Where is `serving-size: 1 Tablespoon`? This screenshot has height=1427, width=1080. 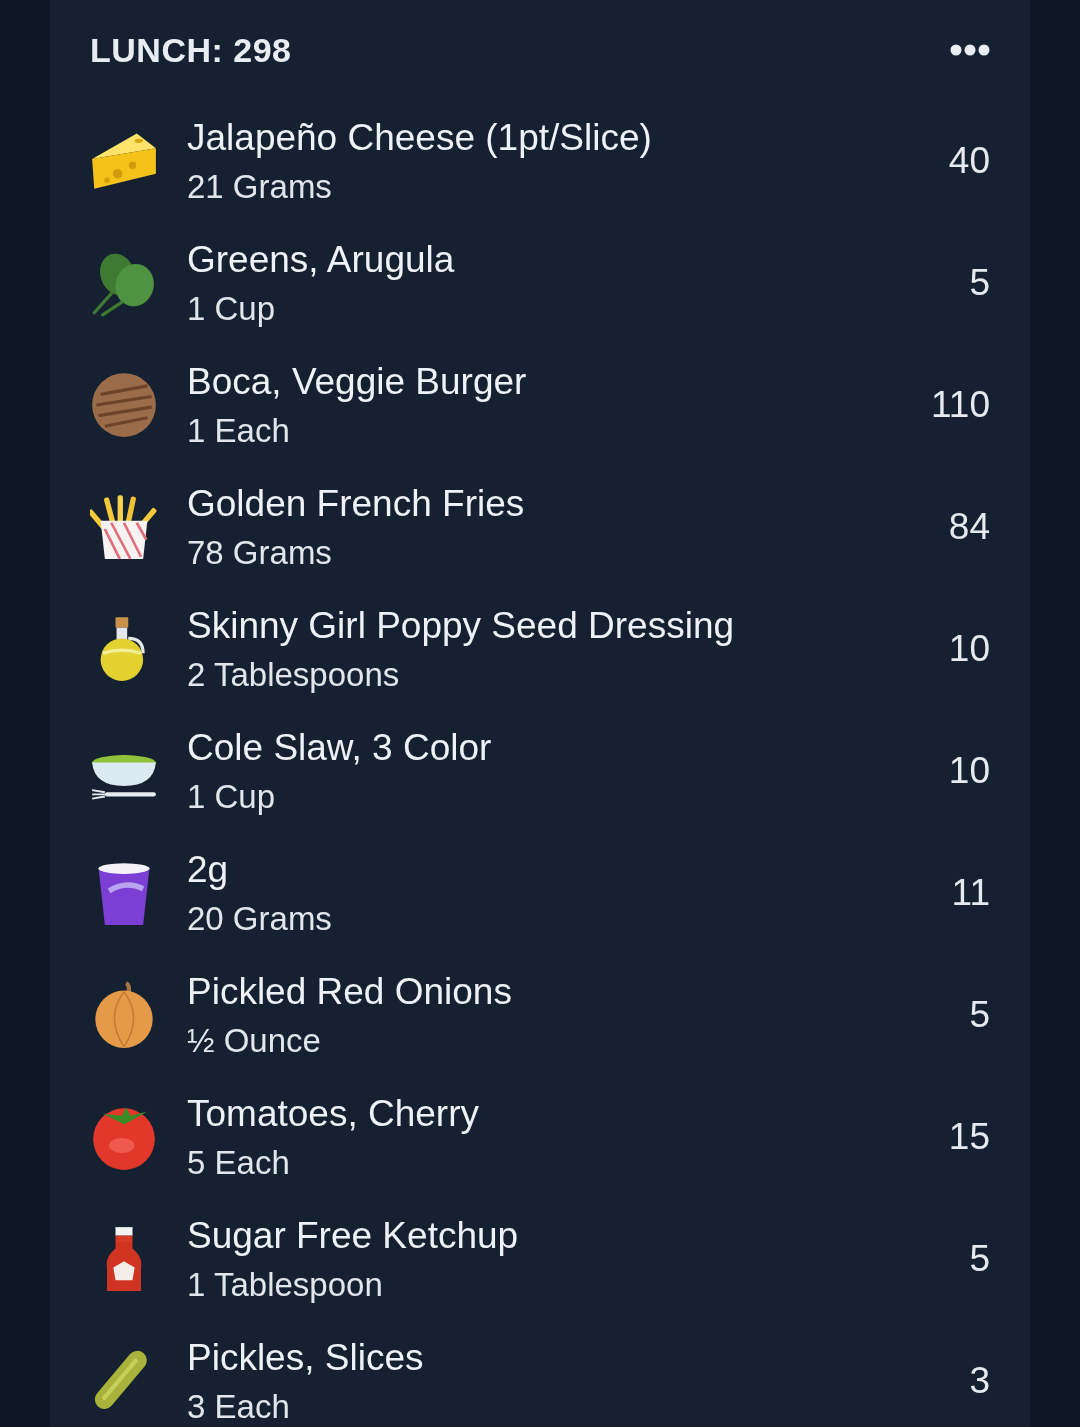 serving-size: 1 Tablespoon is located at coordinates (285, 1285).